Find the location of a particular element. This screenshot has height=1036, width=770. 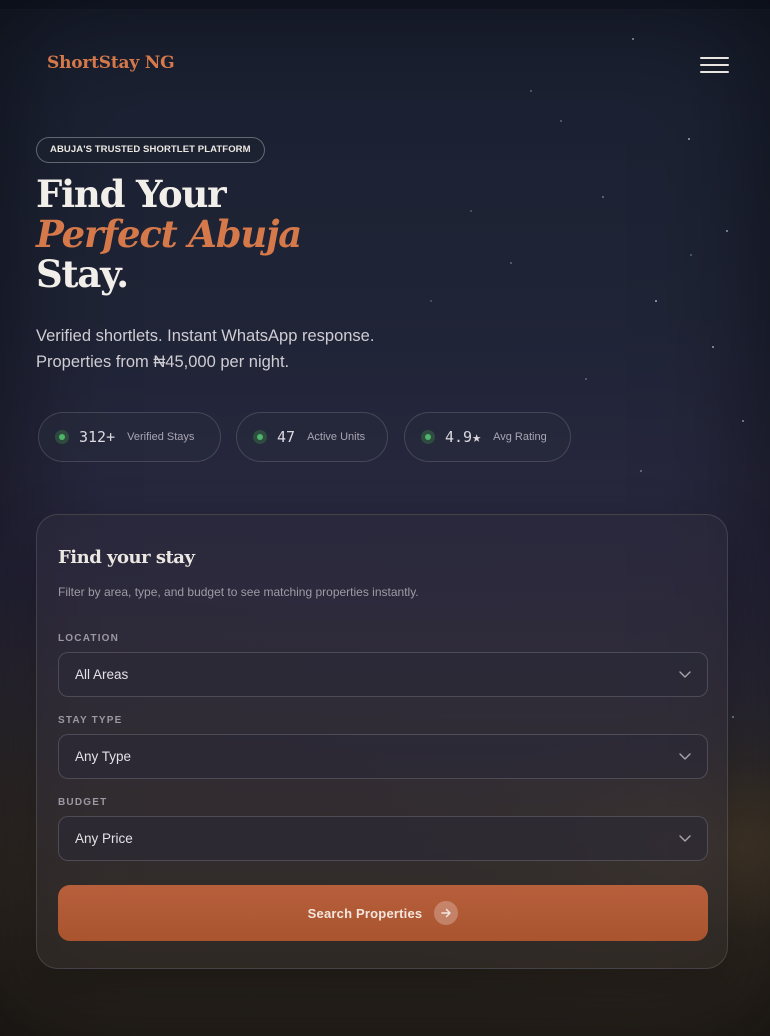

budget-select: Any Price is located at coordinates (383, 838).